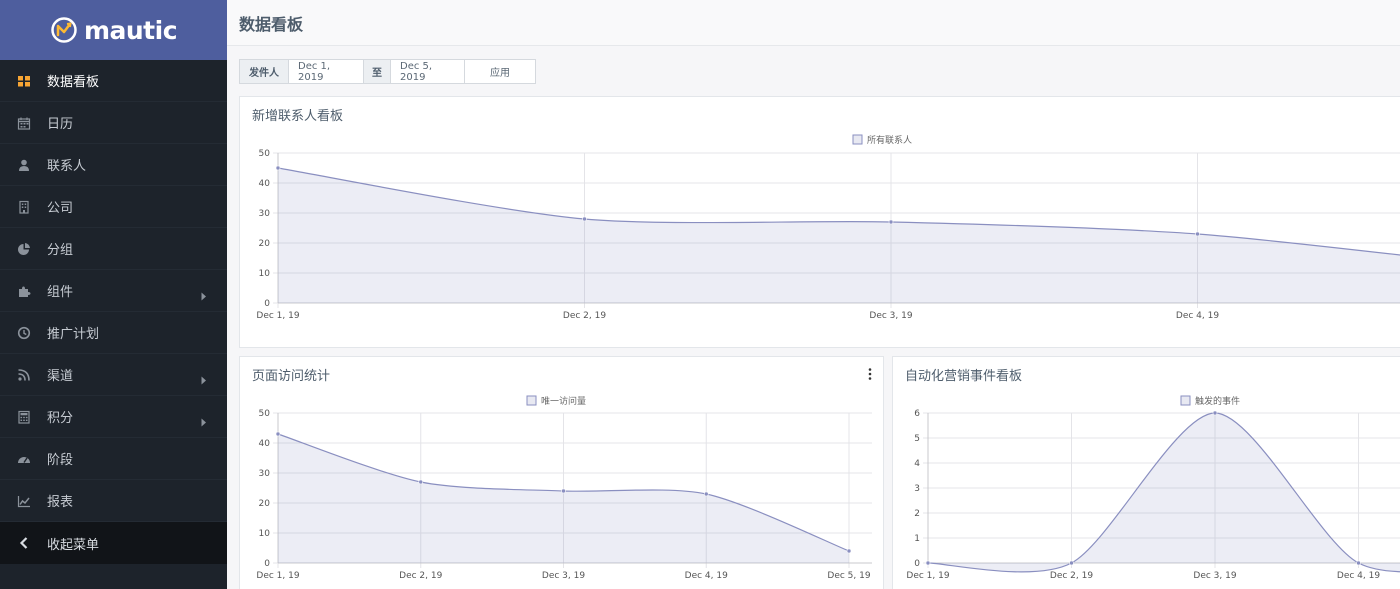 This screenshot has width=1400, height=589. What do you see at coordinates (24, 249) in the screenshot?
I see `pie-chart-icon` at bounding box center [24, 249].